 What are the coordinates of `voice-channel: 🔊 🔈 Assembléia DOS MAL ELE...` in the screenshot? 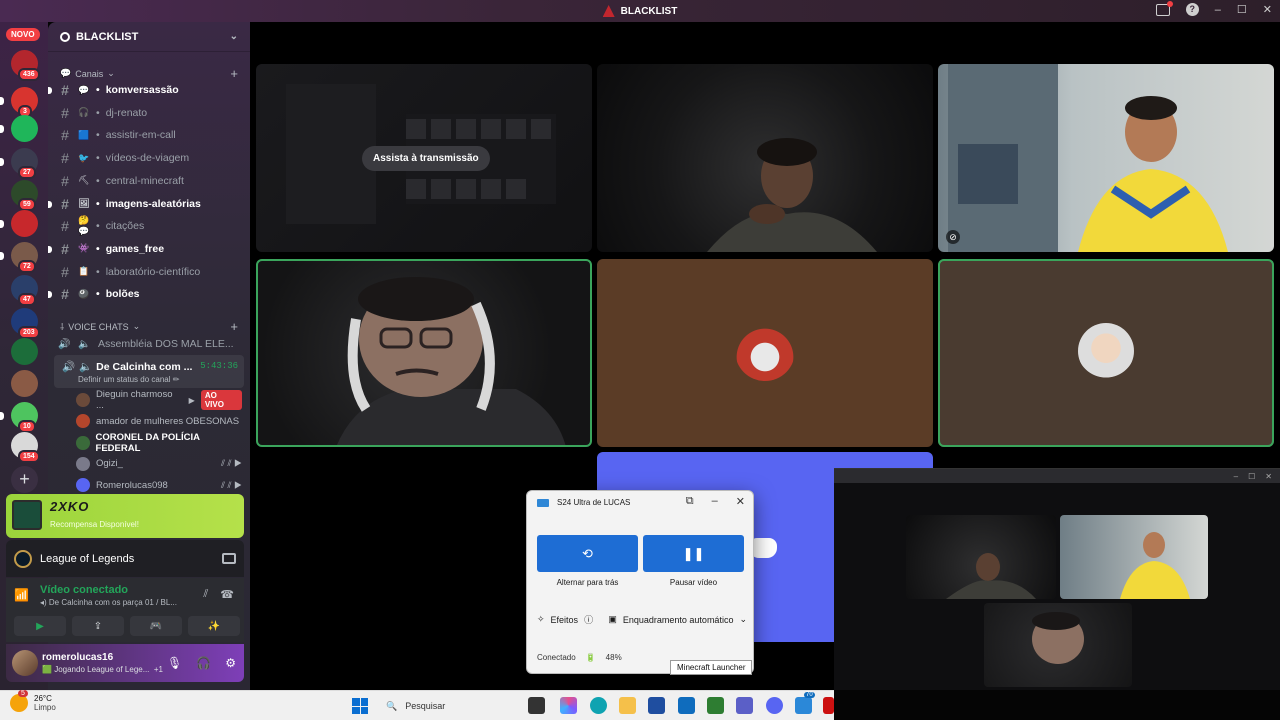 It's located at (151, 344).